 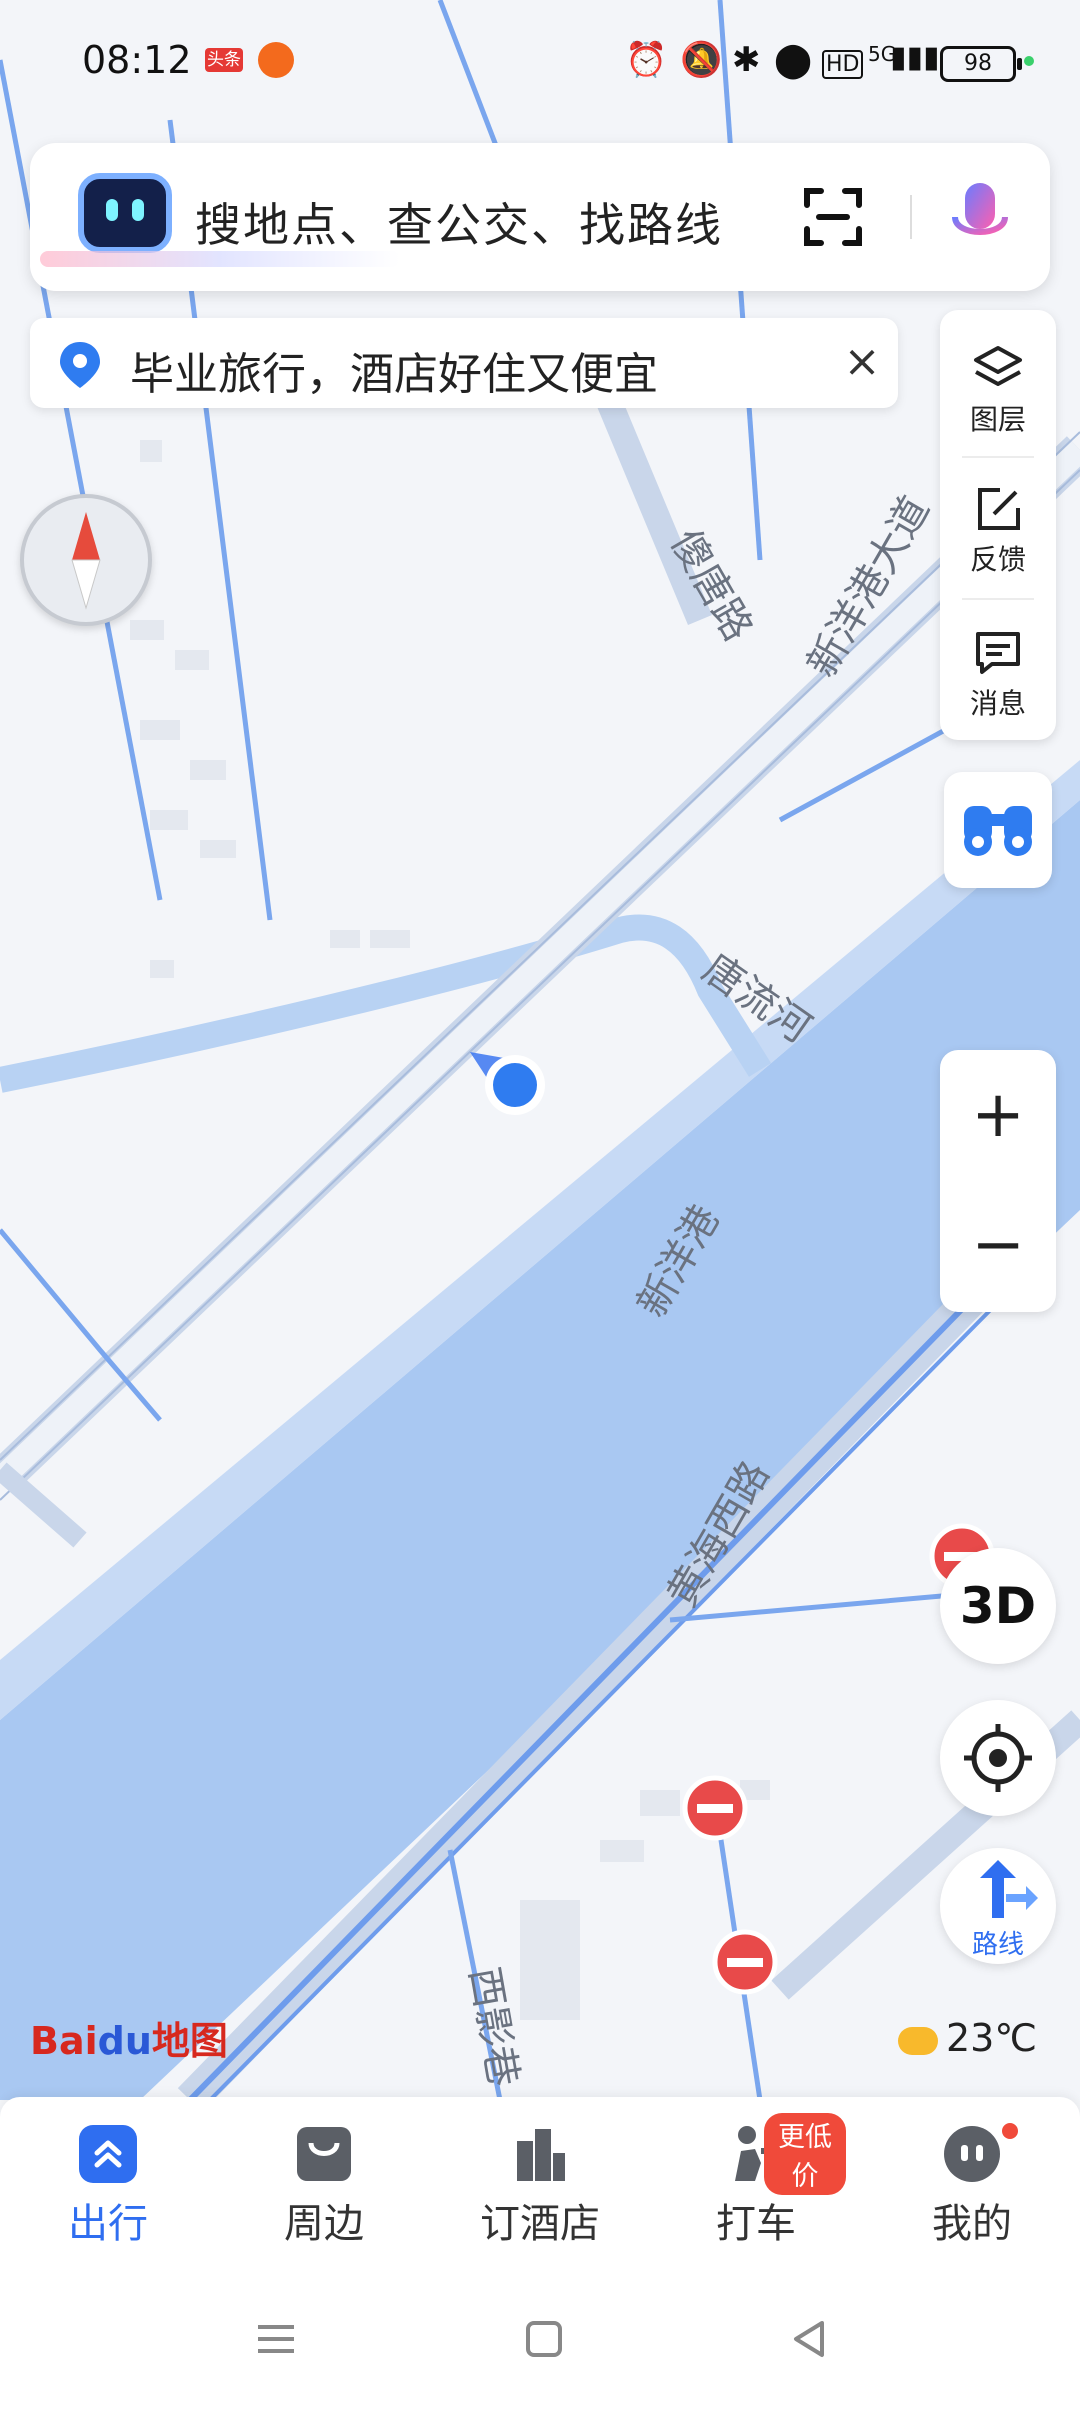 What do you see at coordinates (746, 60) in the screenshot?
I see `bluetooth-icon: ✱` at bounding box center [746, 60].